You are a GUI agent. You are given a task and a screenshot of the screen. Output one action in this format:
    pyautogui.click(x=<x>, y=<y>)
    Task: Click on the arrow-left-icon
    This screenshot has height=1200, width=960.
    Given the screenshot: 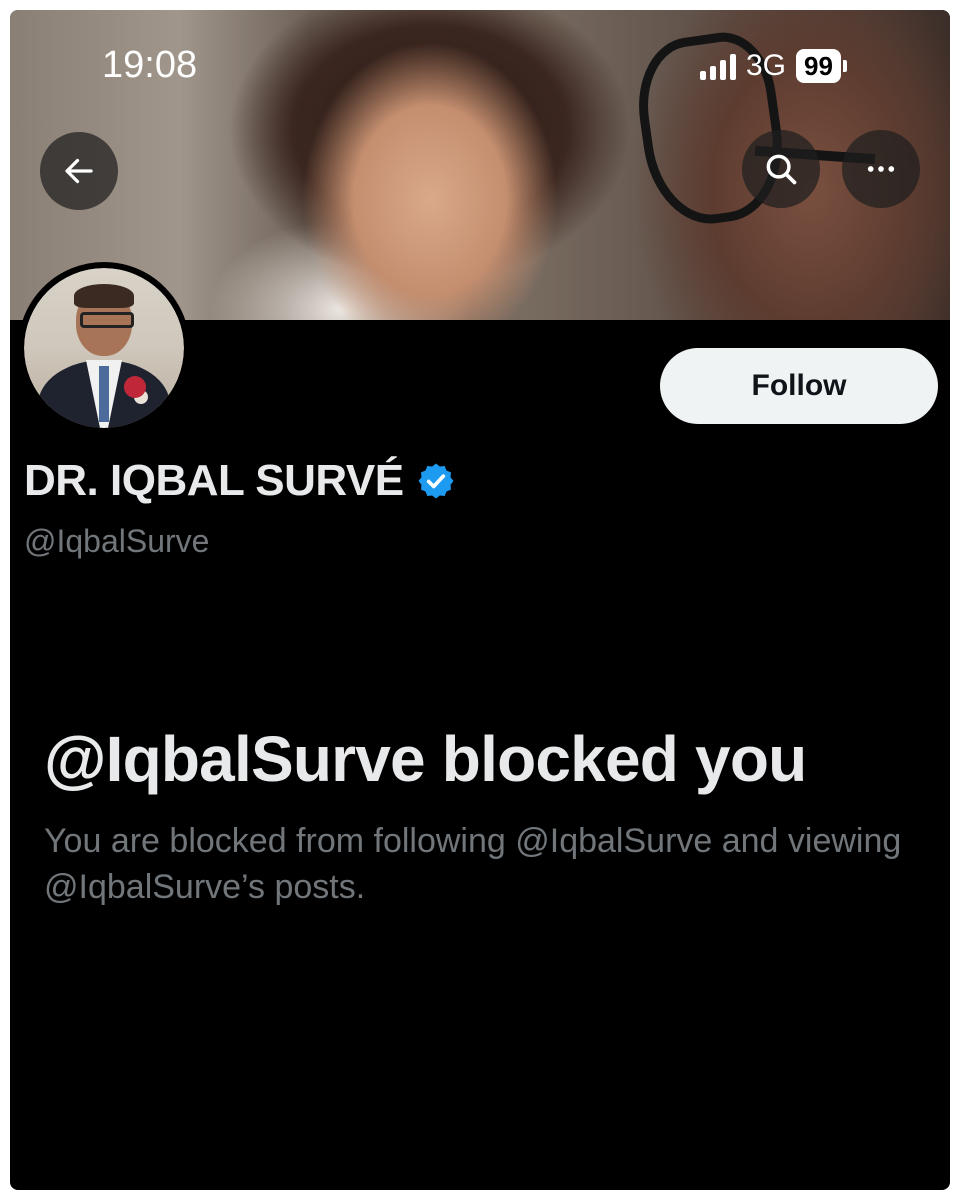 What is the action you would take?
    pyautogui.click(x=79, y=171)
    